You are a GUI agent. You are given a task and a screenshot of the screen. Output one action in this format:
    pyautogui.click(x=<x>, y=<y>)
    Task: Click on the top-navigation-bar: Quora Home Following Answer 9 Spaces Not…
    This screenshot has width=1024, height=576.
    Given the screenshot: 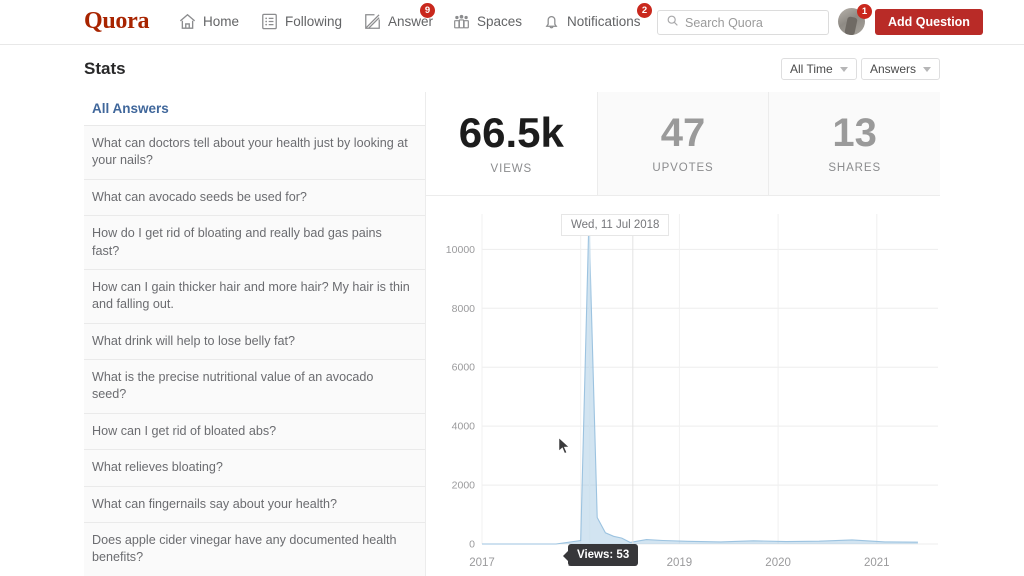 What is the action you would take?
    pyautogui.click(x=512, y=22)
    